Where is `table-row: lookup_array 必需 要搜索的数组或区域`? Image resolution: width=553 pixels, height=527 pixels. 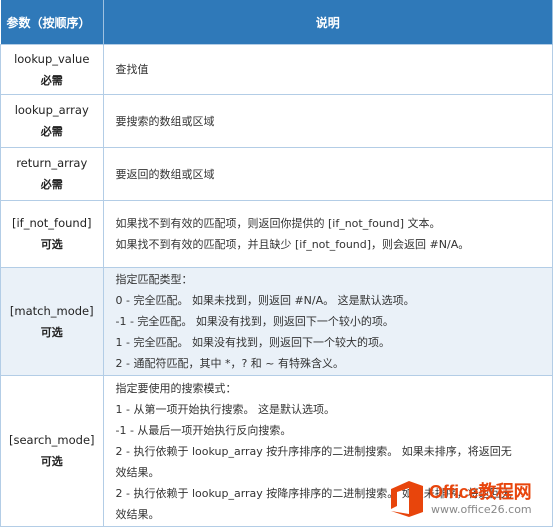 table-row: lookup_array 必需 要搜索的数组或区域 is located at coordinates (276, 121).